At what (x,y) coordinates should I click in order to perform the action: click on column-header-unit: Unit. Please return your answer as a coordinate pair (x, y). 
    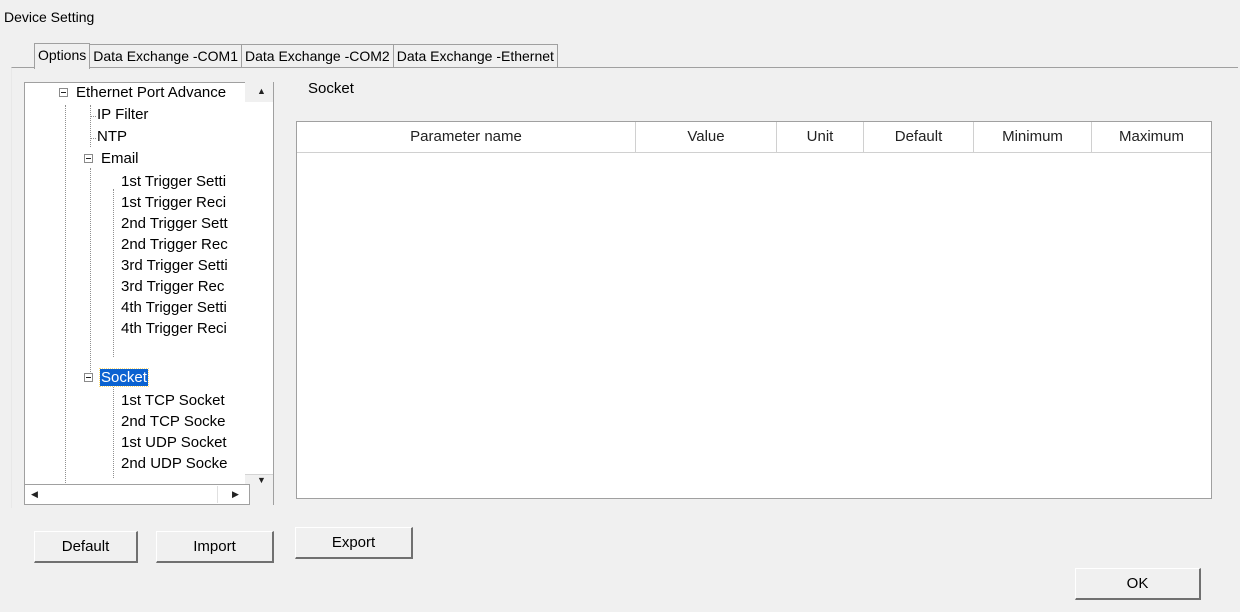
    Looking at the image, I should click on (820, 137).